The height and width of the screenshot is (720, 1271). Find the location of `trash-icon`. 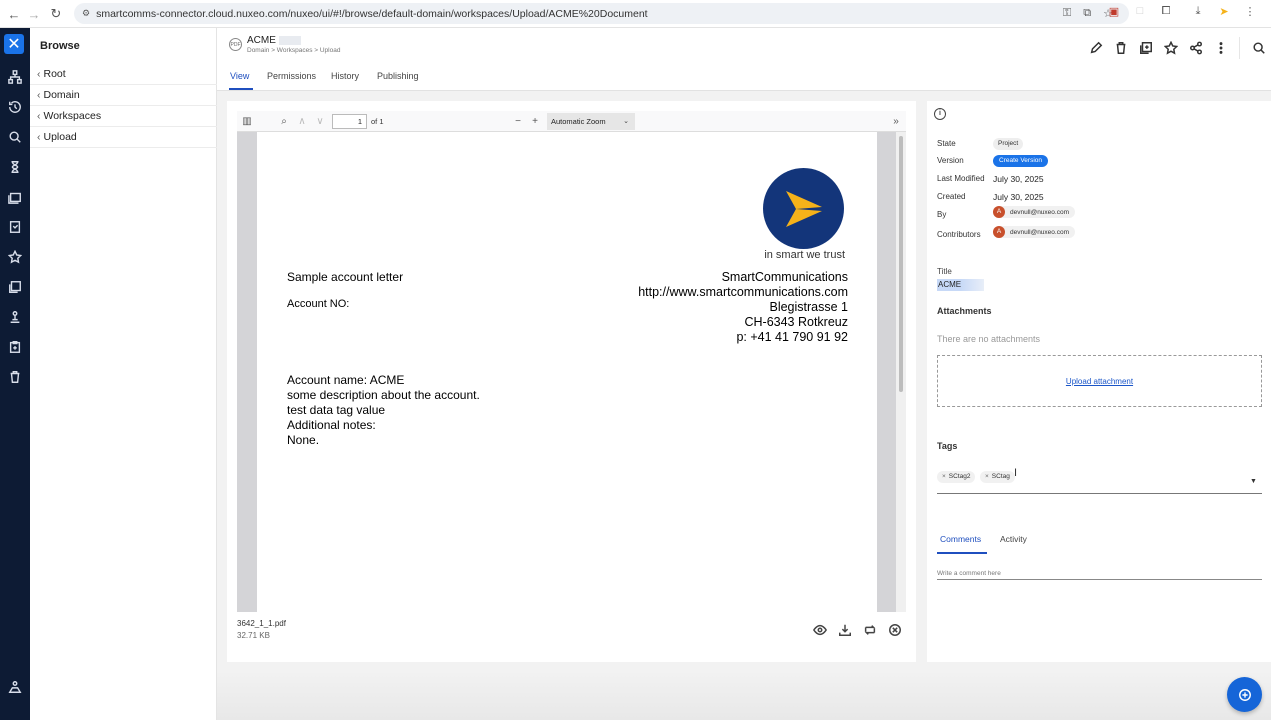

trash-icon is located at coordinates (15, 377).